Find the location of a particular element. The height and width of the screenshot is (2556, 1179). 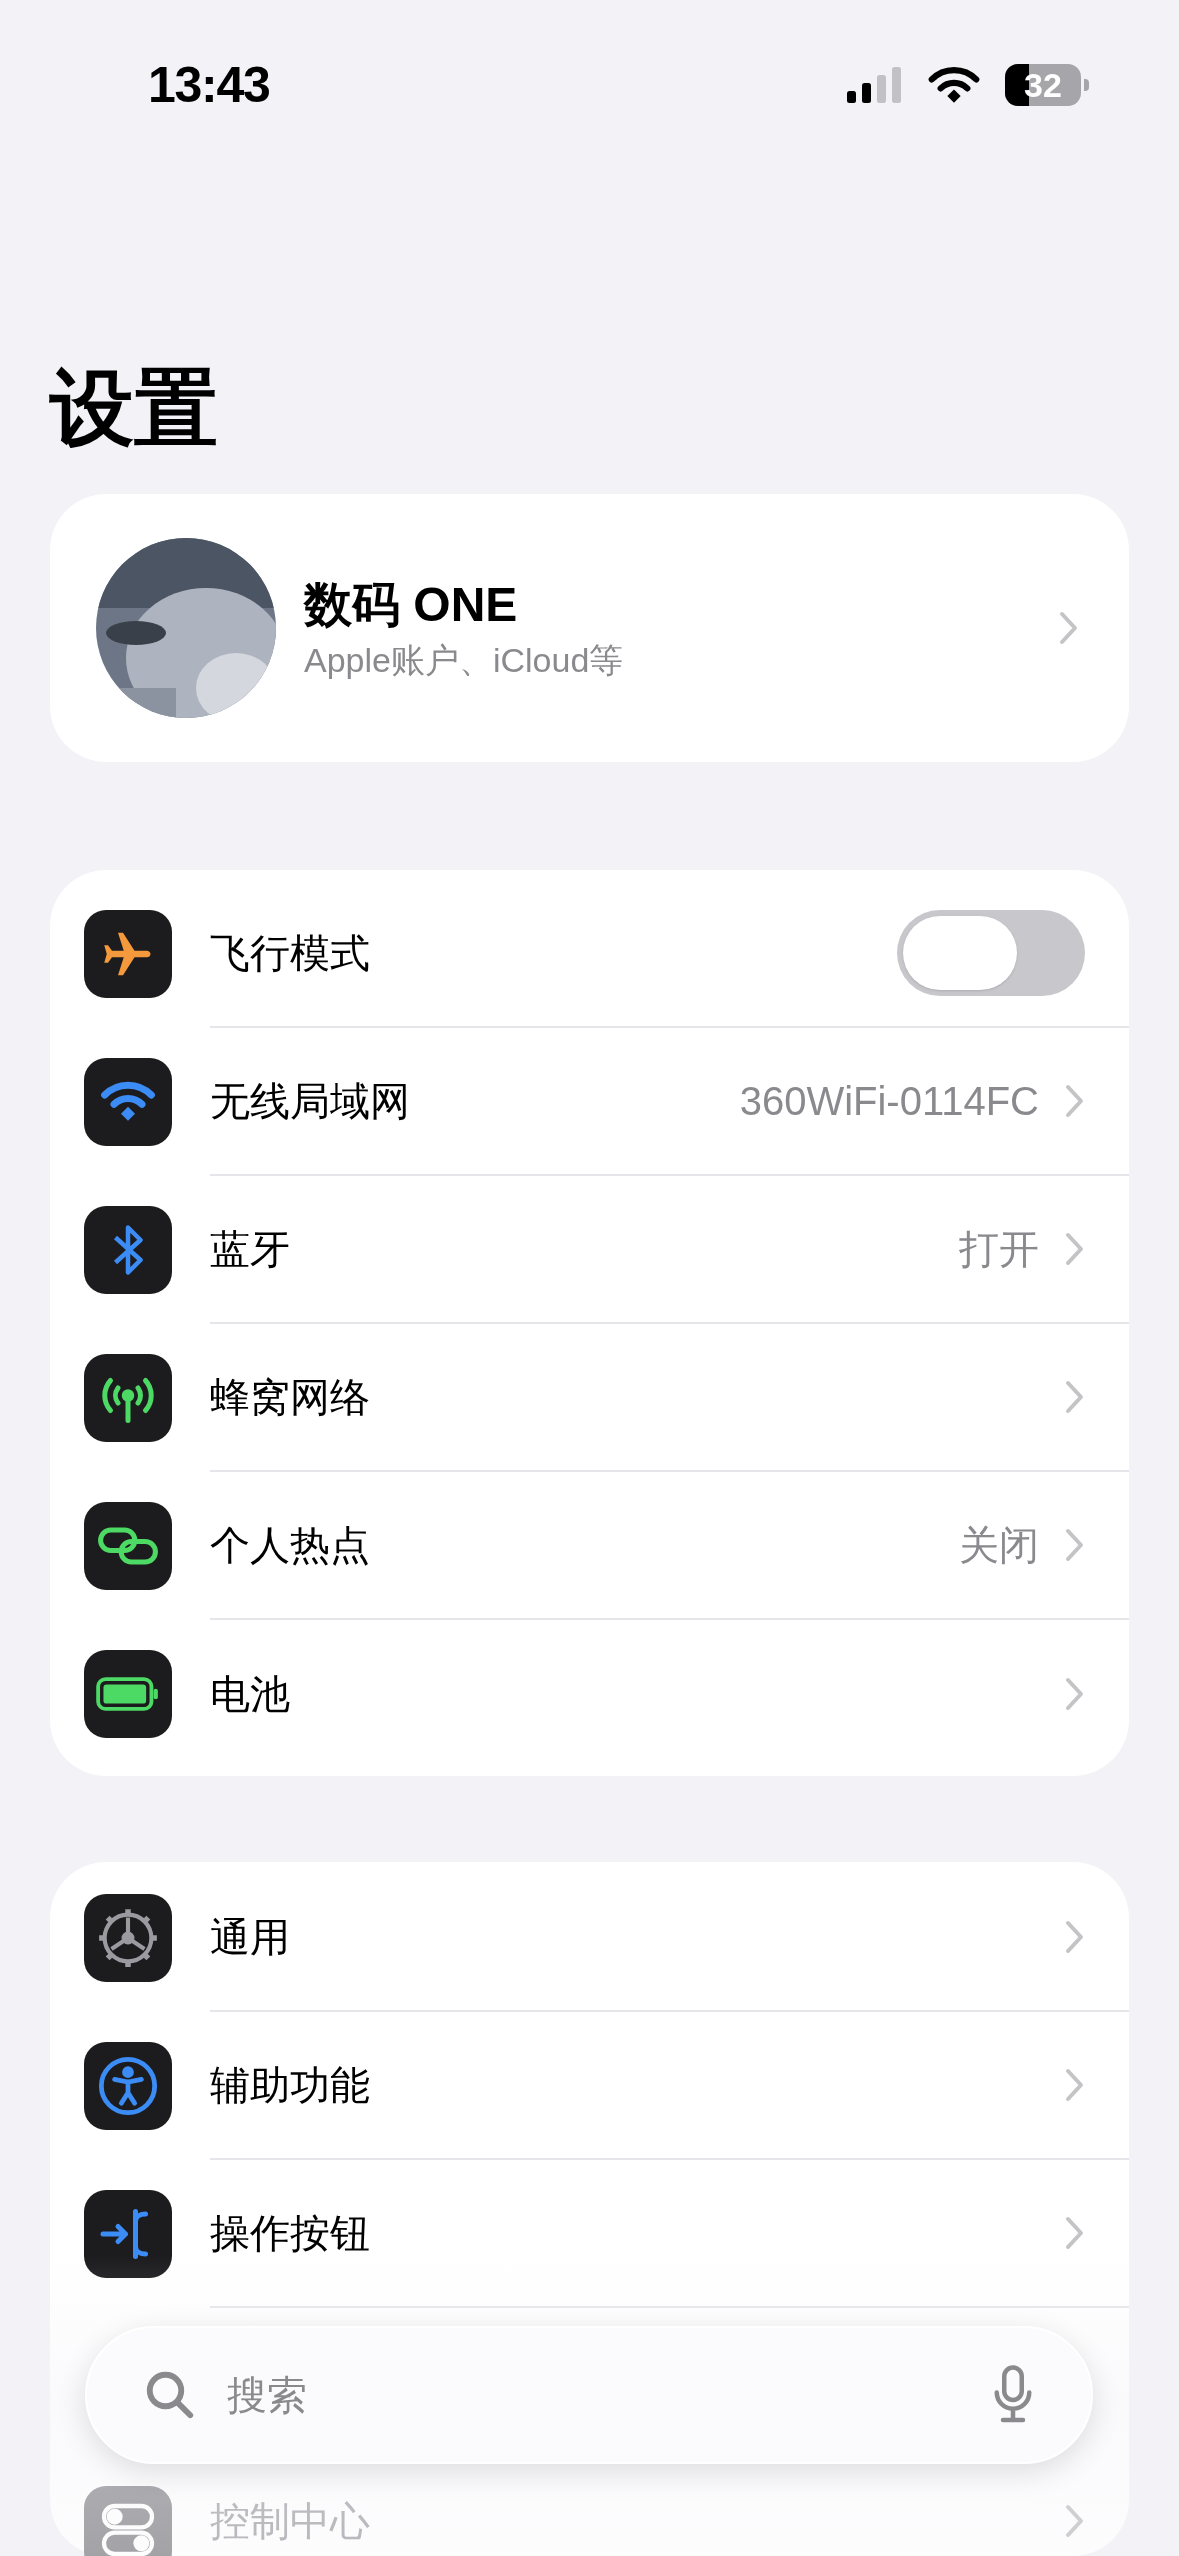

profile-card: 数码 ONE Apple账户、iCloud等 is located at coordinates (589, 628).